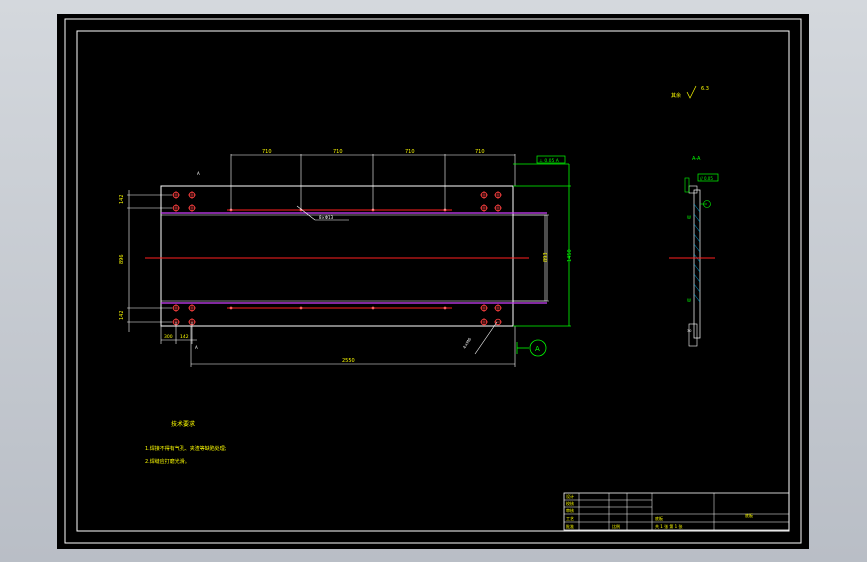 This screenshot has height=562, width=867. What do you see at coordinates (570, 510) in the screenshot?
I see `svg-text: 审核` at bounding box center [570, 510].